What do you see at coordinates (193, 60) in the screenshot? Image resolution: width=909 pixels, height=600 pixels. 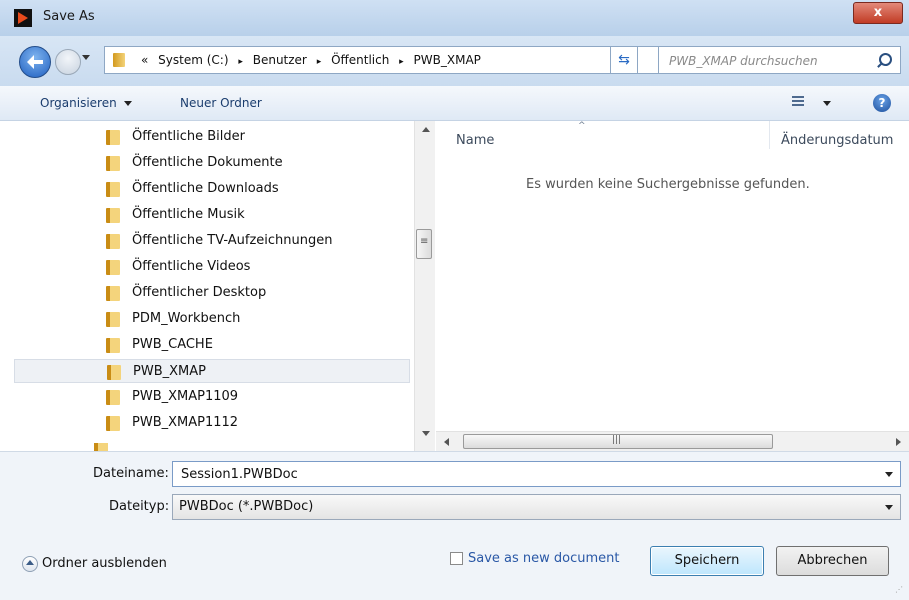 I see `breadcrumb-item: System (C:)` at bounding box center [193, 60].